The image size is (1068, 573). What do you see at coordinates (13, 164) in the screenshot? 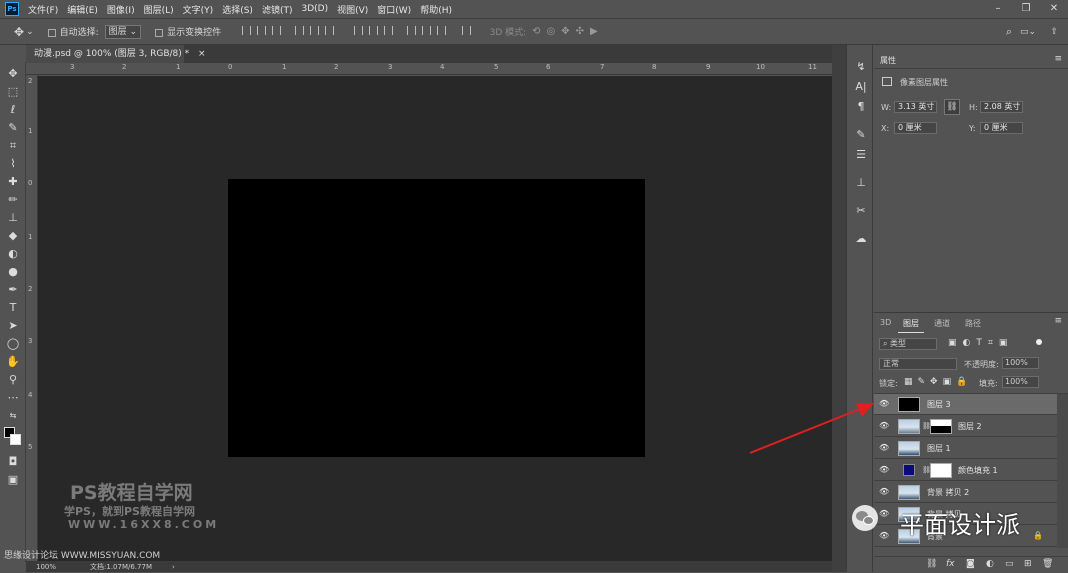
I see `eyedropper-tool-icon: ⌇` at bounding box center [13, 164].